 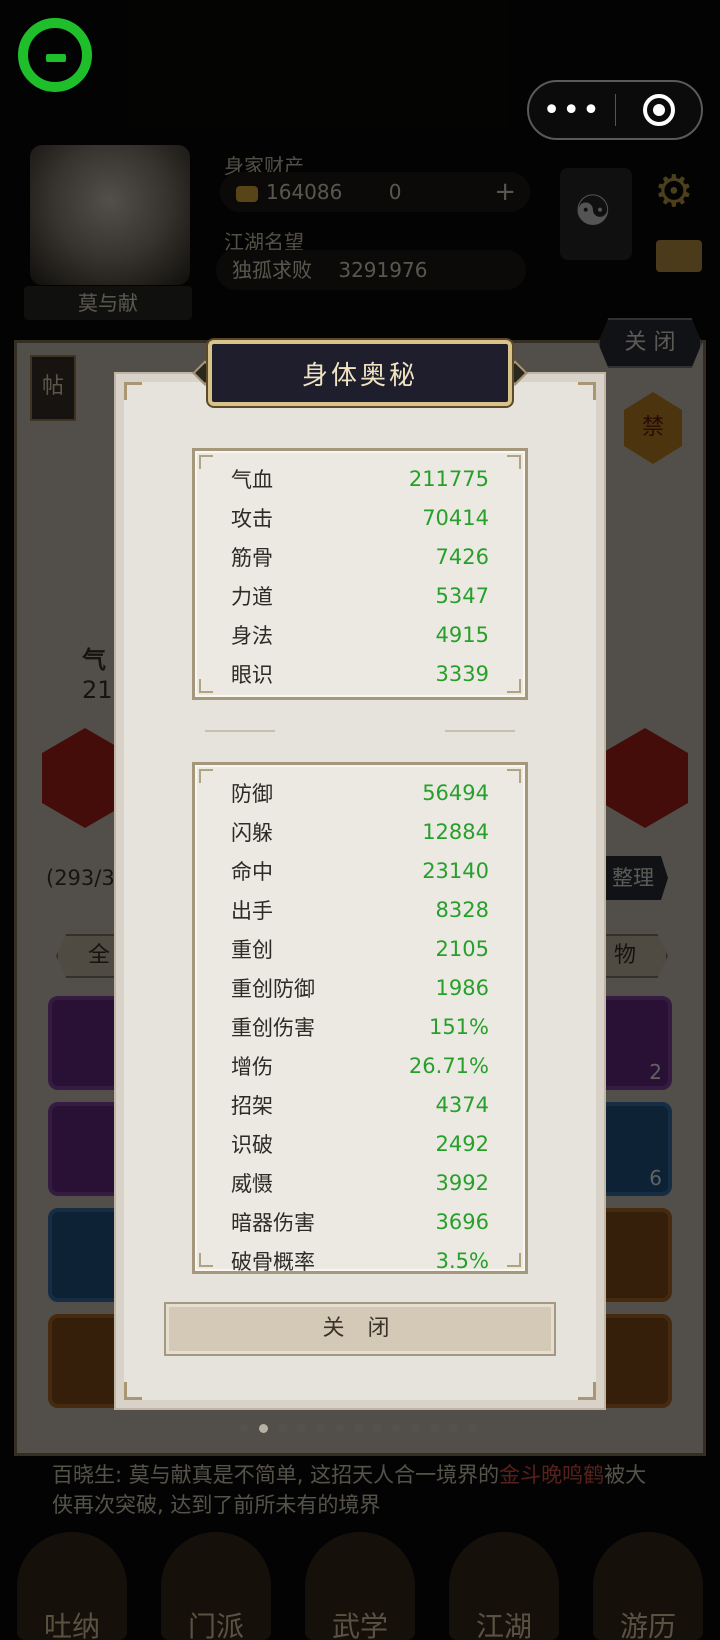 I want to click on stat-row: 重创 2105, so click(x=360, y=948).